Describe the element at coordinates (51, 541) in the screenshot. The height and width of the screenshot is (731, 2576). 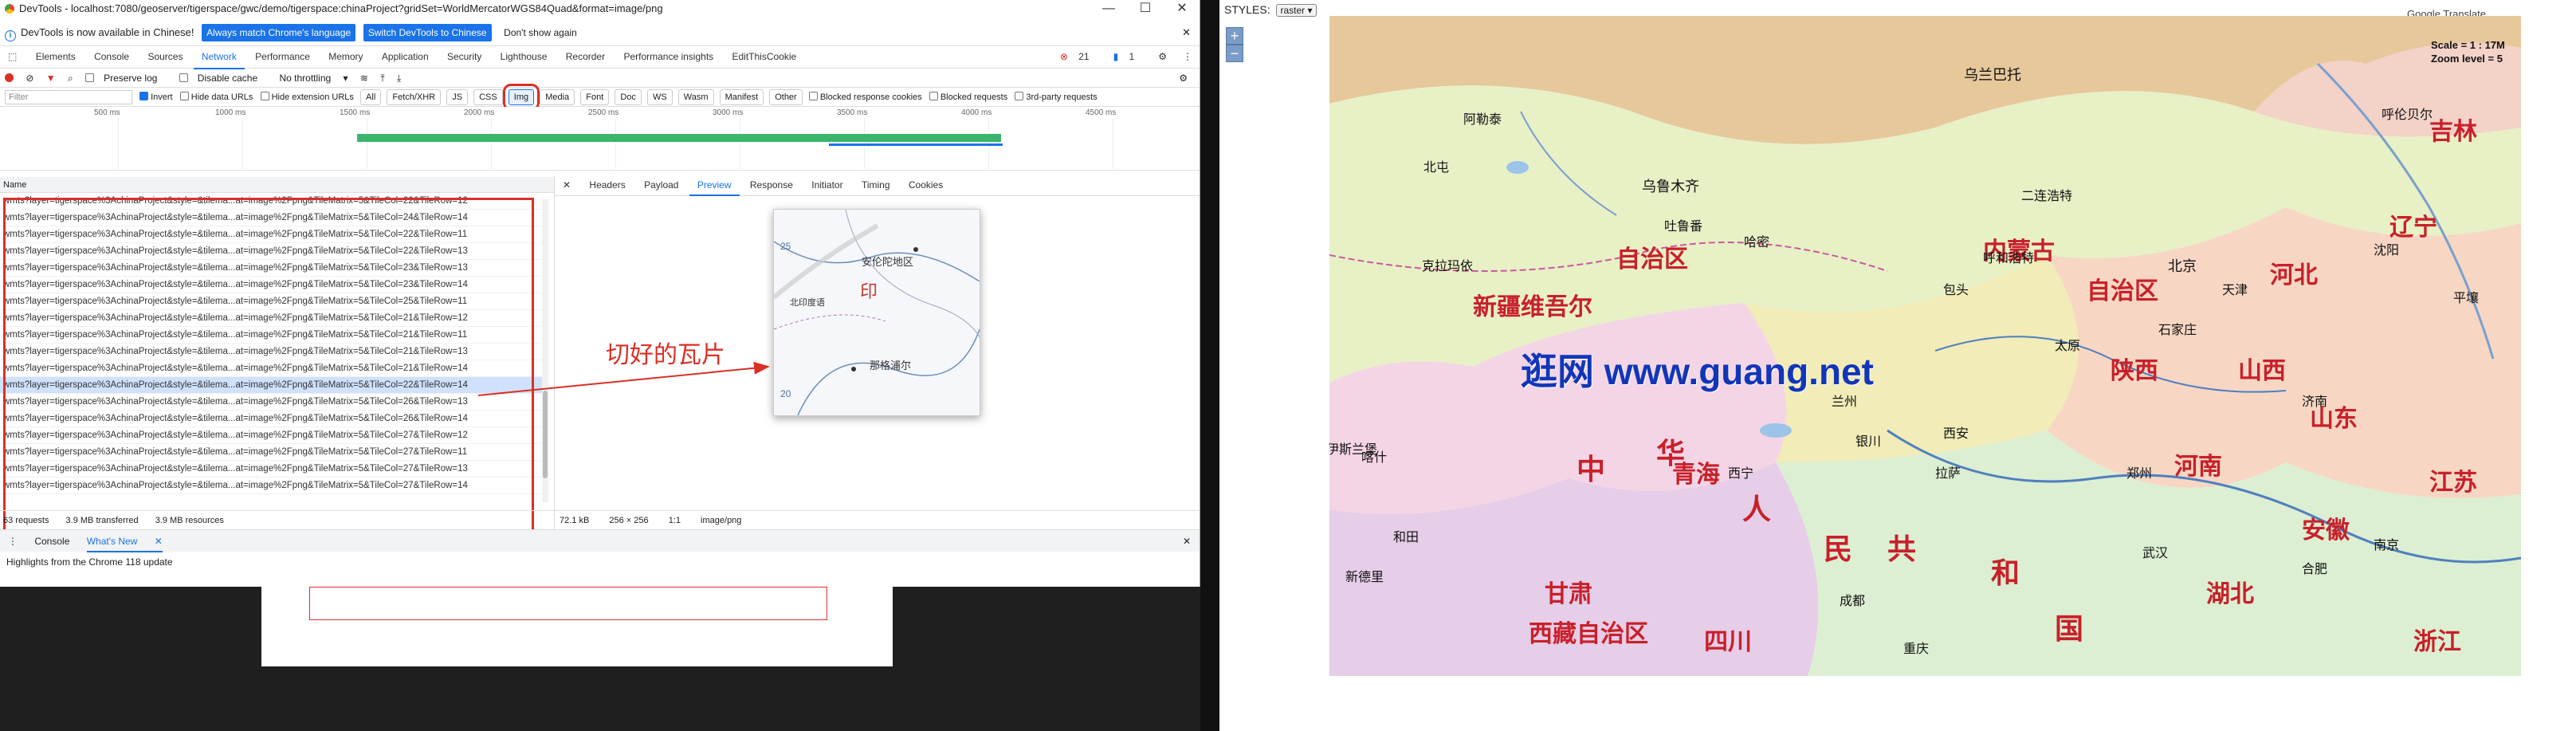
I see `drawer-tab-console: Console` at that location.